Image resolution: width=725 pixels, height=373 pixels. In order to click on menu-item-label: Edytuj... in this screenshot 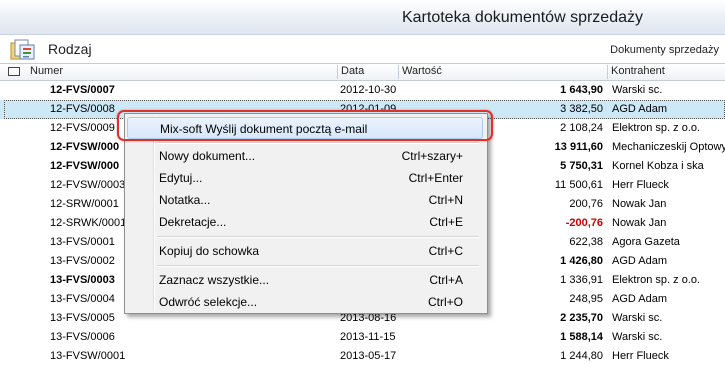, I will do `click(181, 178)`.